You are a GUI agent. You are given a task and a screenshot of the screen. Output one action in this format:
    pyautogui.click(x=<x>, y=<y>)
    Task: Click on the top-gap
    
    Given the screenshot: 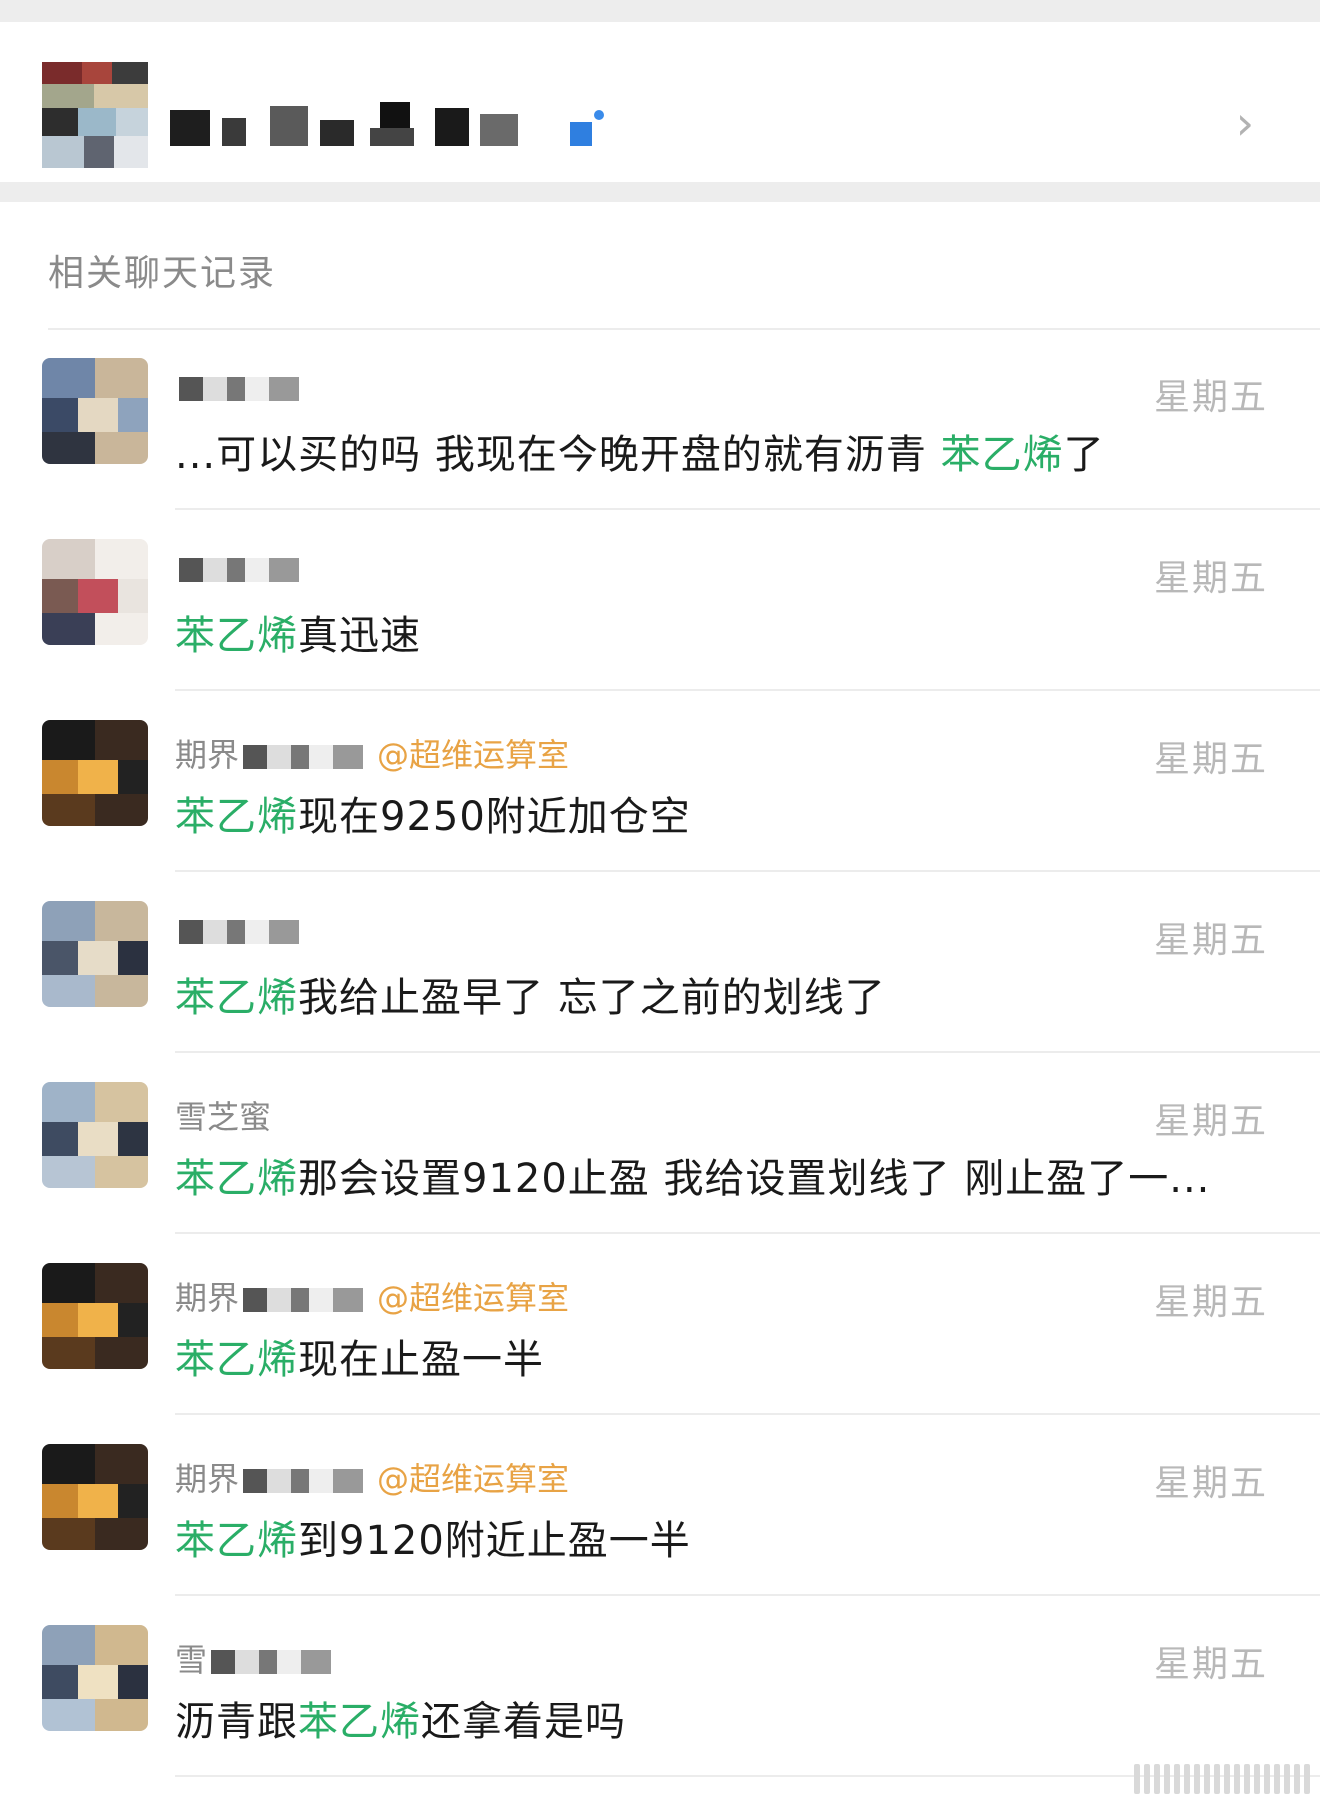 What is the action you would take?
    pyautogui.click(x=660, y=11)
    